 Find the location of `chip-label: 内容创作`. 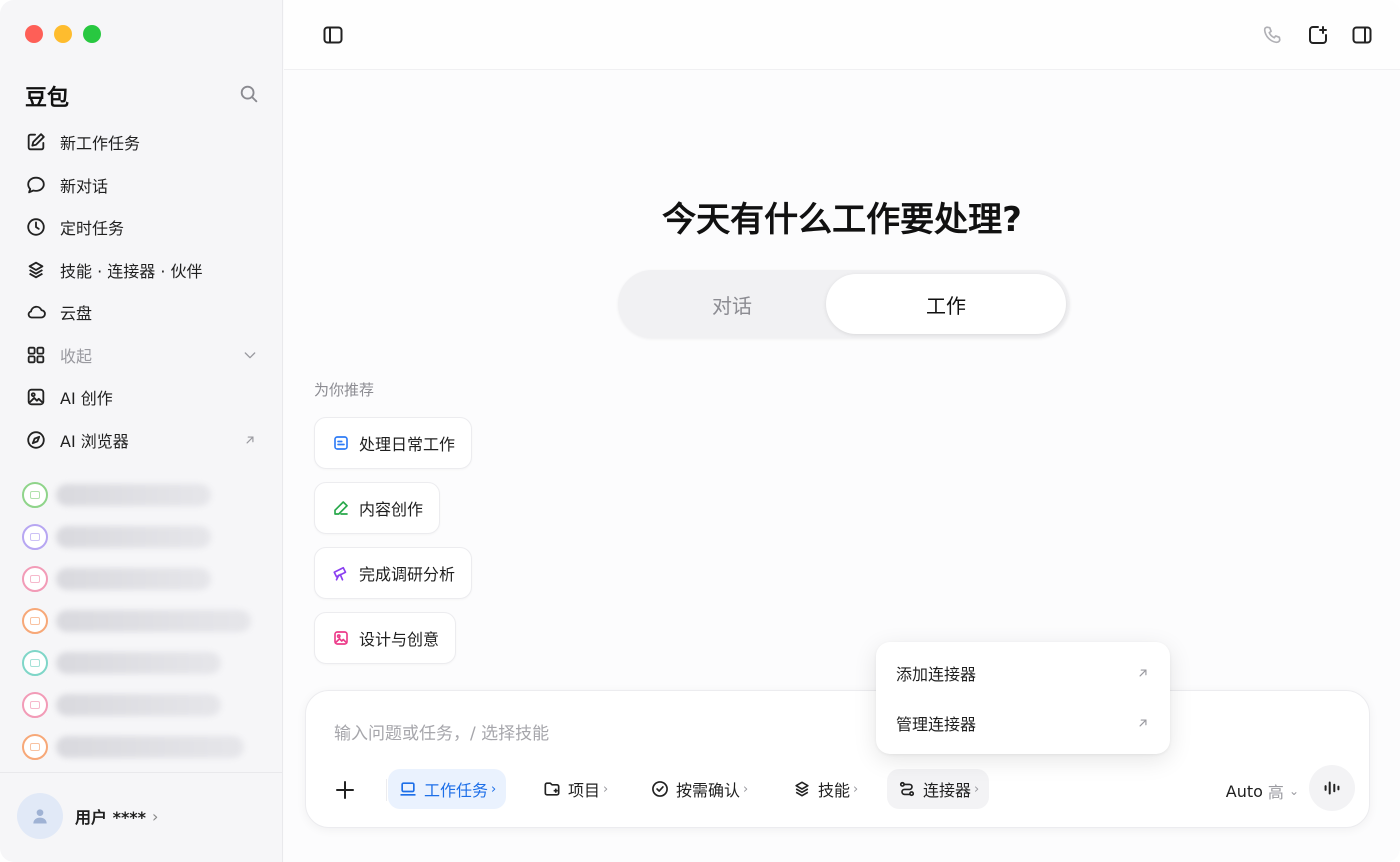

chip-label: 内容创作 is located at coordinates (391, 509).